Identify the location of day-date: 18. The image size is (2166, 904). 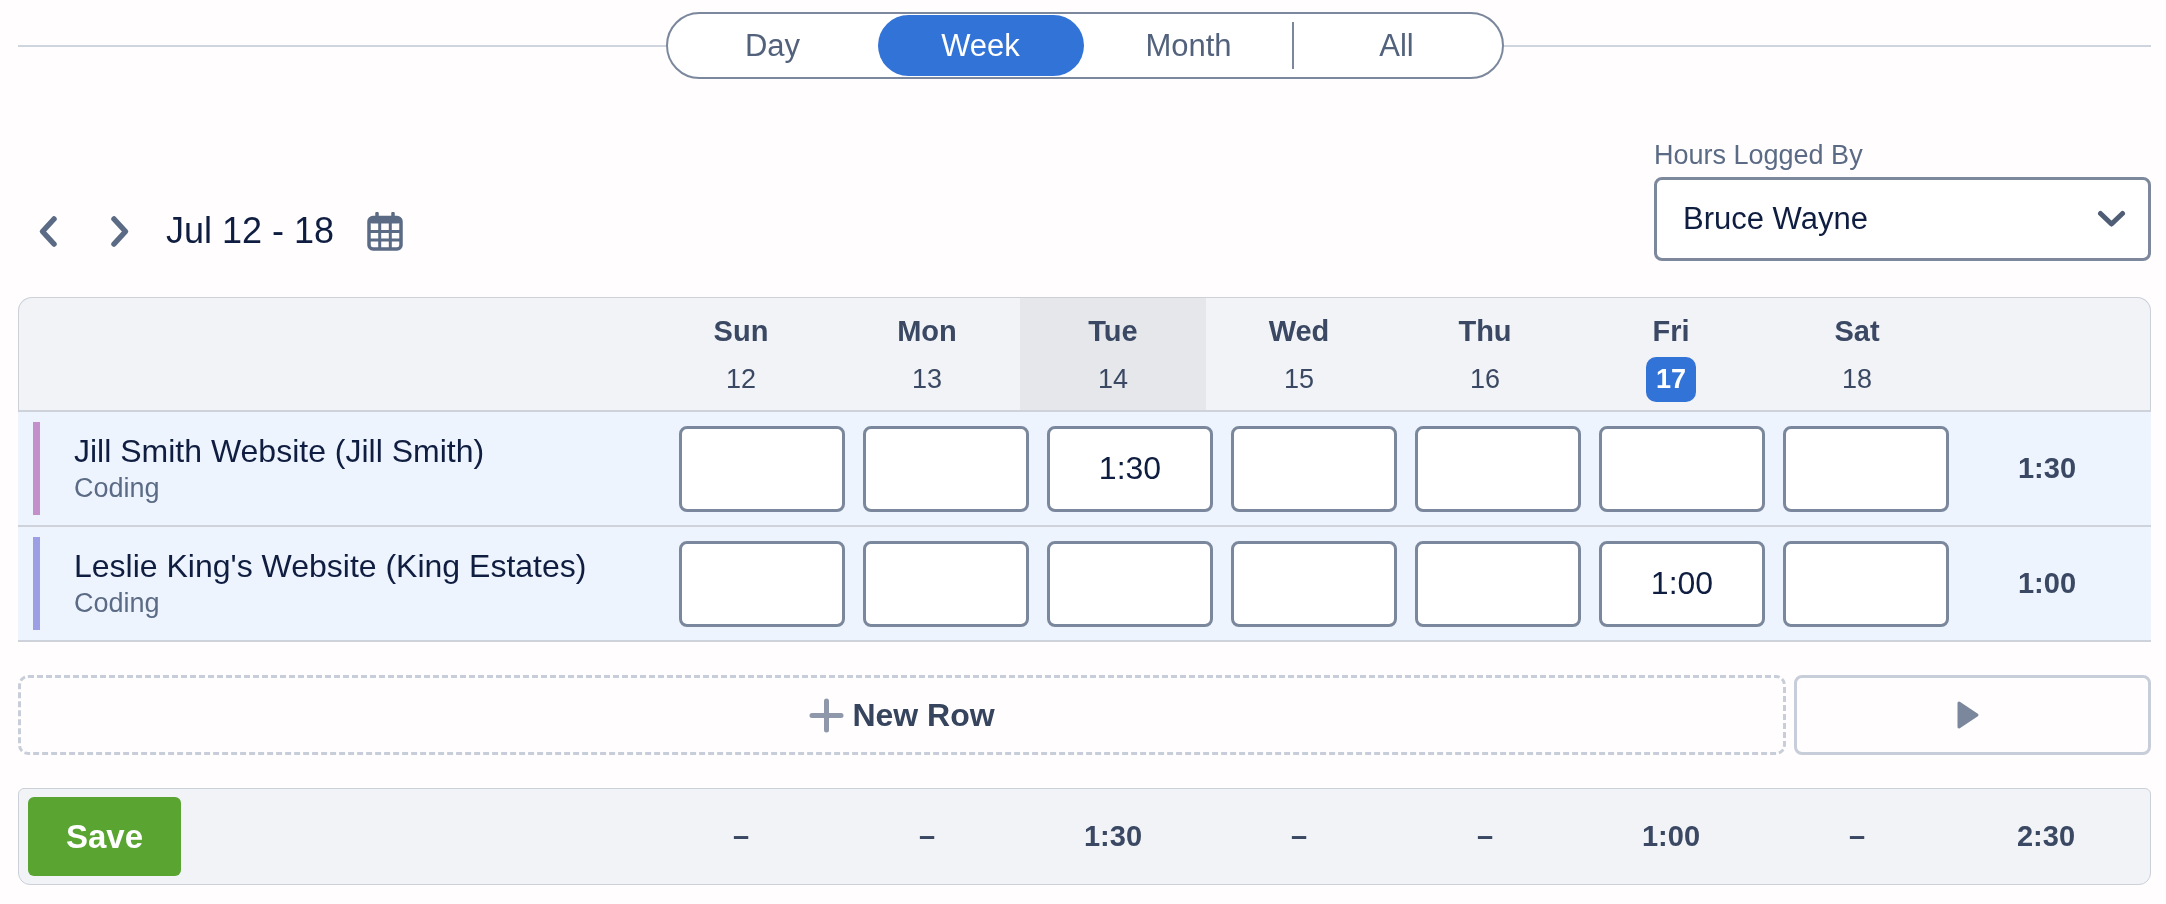
(1856, 379).